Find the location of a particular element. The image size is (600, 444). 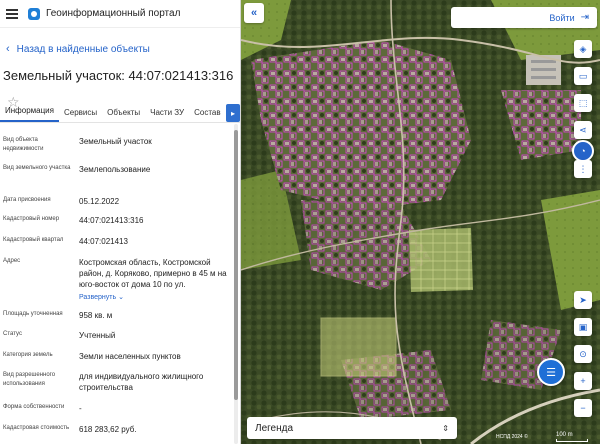

tool-icon: ⋮ is located at coordinates (583, 168).